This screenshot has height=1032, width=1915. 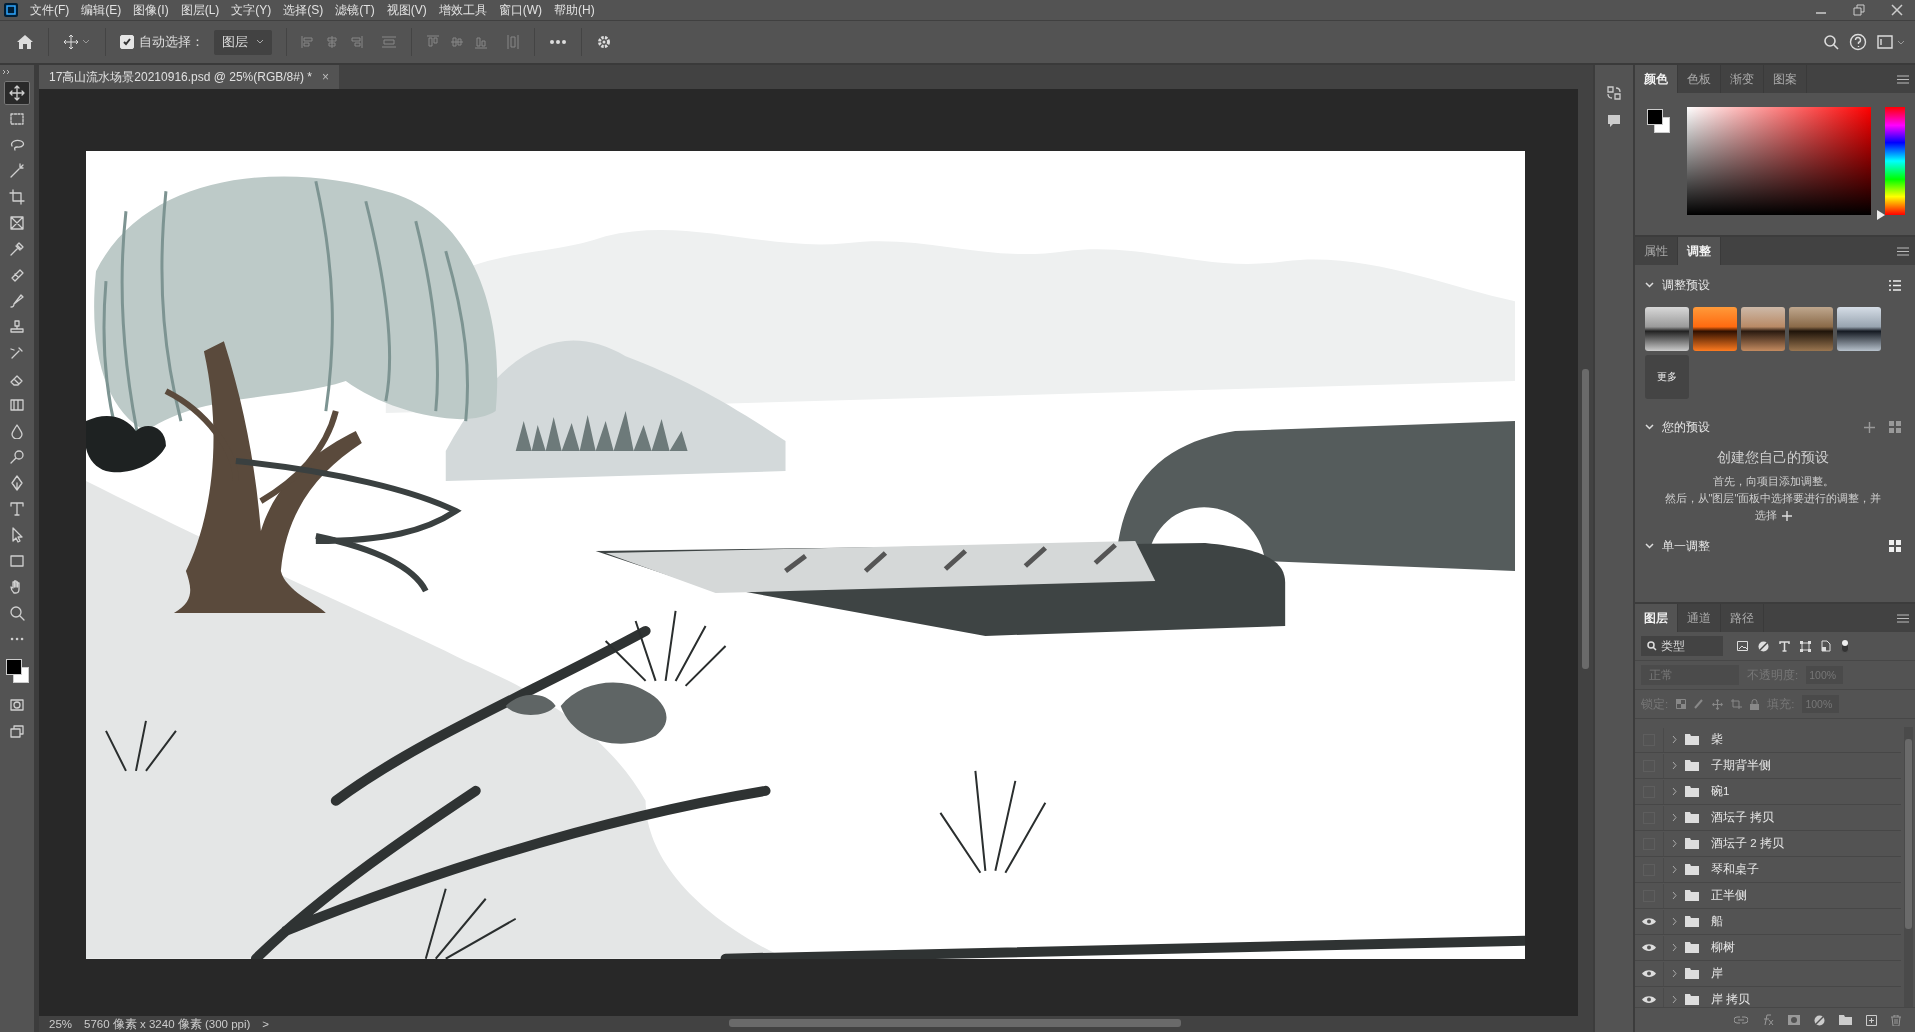 I want to click on effects-icon, so click(x=1768, y=1020).